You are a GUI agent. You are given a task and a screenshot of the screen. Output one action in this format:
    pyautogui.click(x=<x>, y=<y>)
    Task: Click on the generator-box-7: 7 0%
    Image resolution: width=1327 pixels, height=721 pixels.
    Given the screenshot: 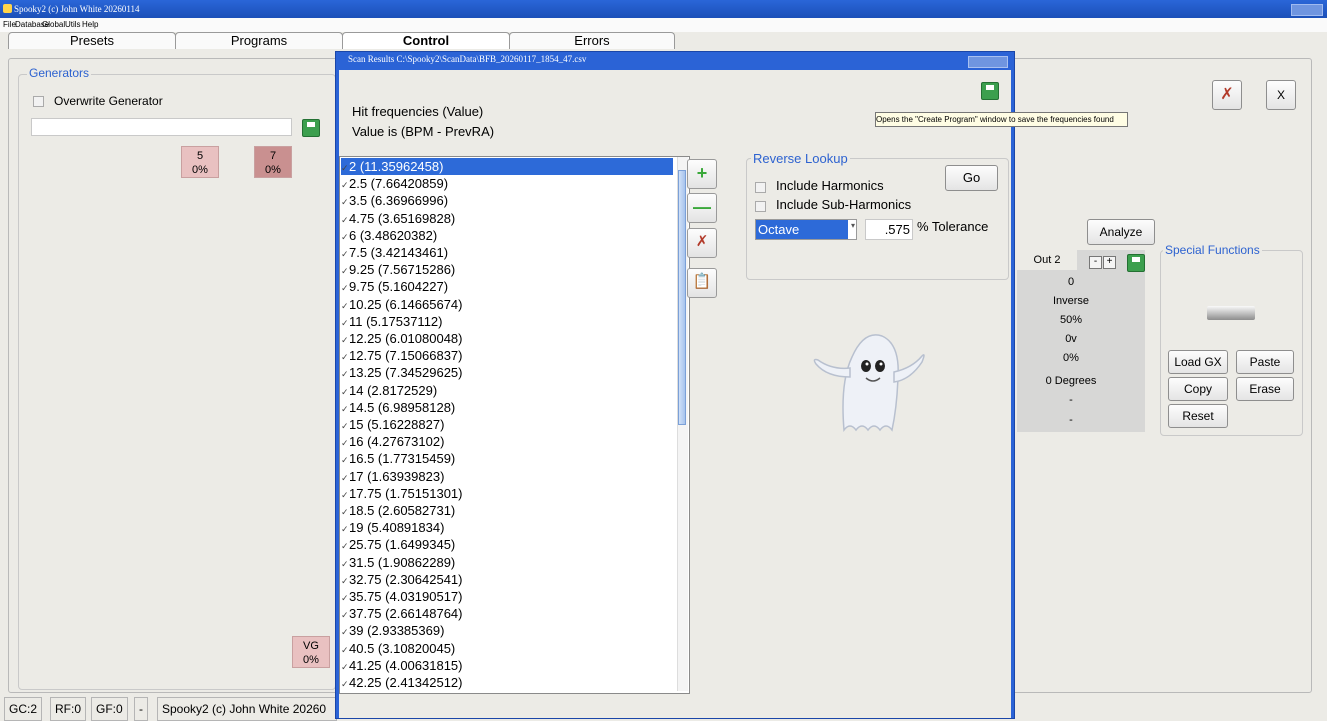 What is the action you would take?
    pyautogui.click(x=273, y=162)
    